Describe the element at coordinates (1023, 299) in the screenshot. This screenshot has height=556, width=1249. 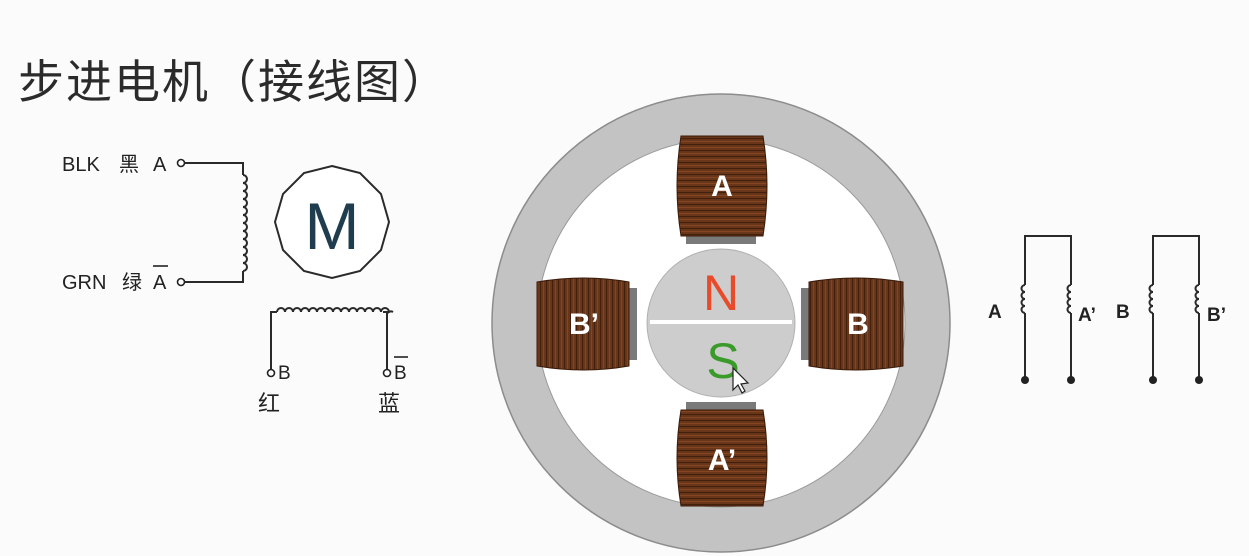
I see `schematic-coil-a` at that location.